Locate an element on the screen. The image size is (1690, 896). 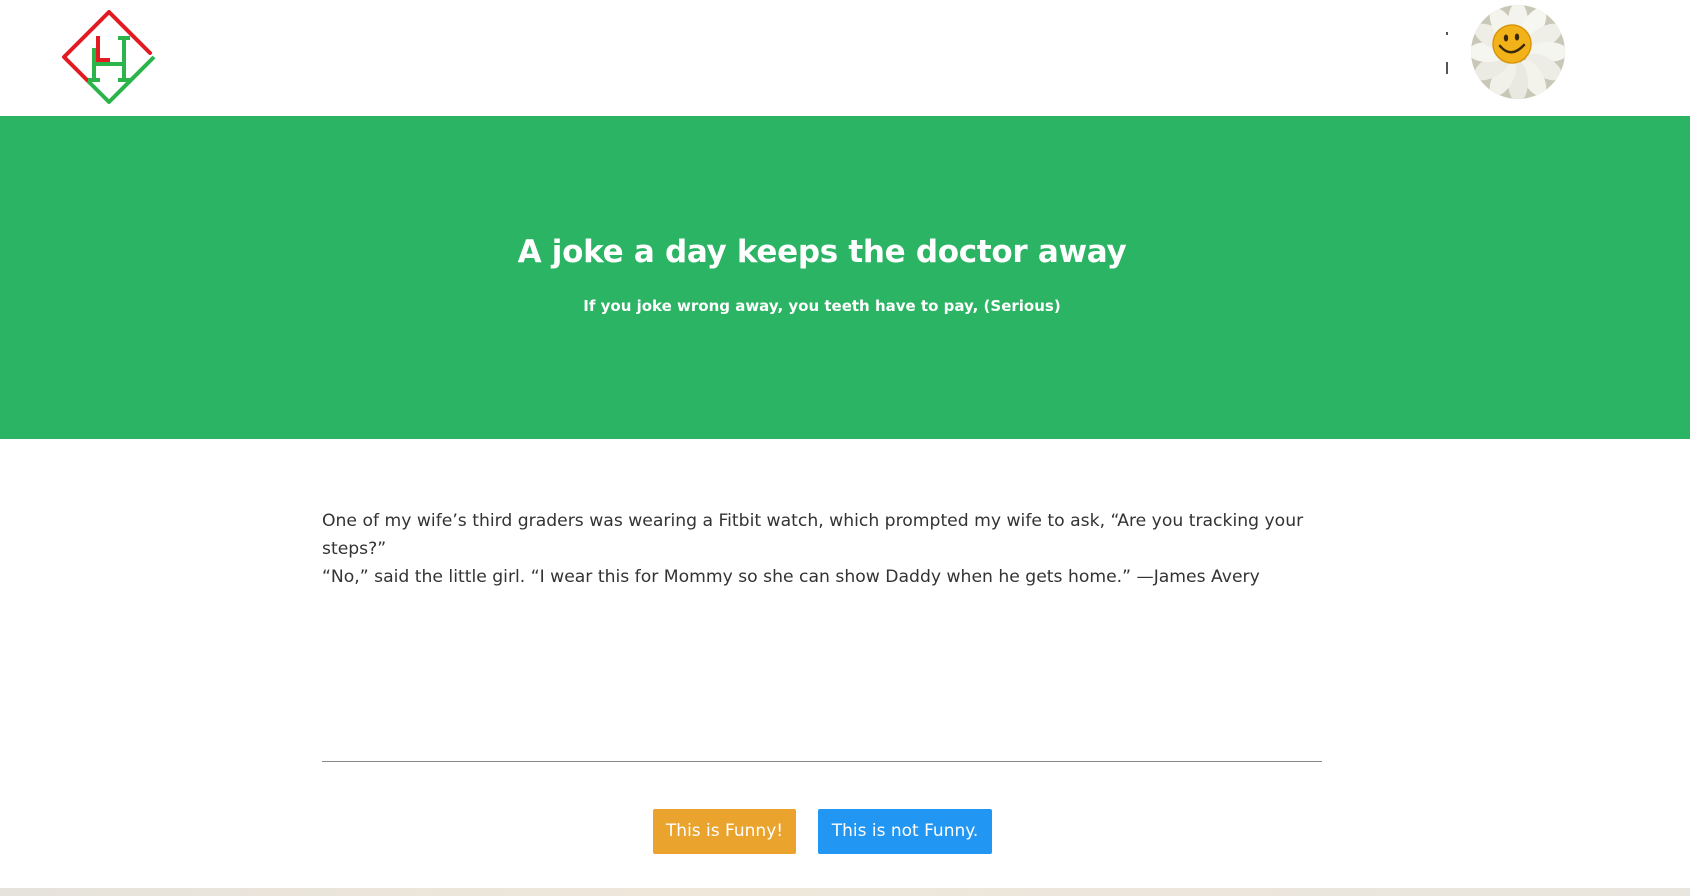
lh-diamond-logo-icon is located at coordinates (109, 57).